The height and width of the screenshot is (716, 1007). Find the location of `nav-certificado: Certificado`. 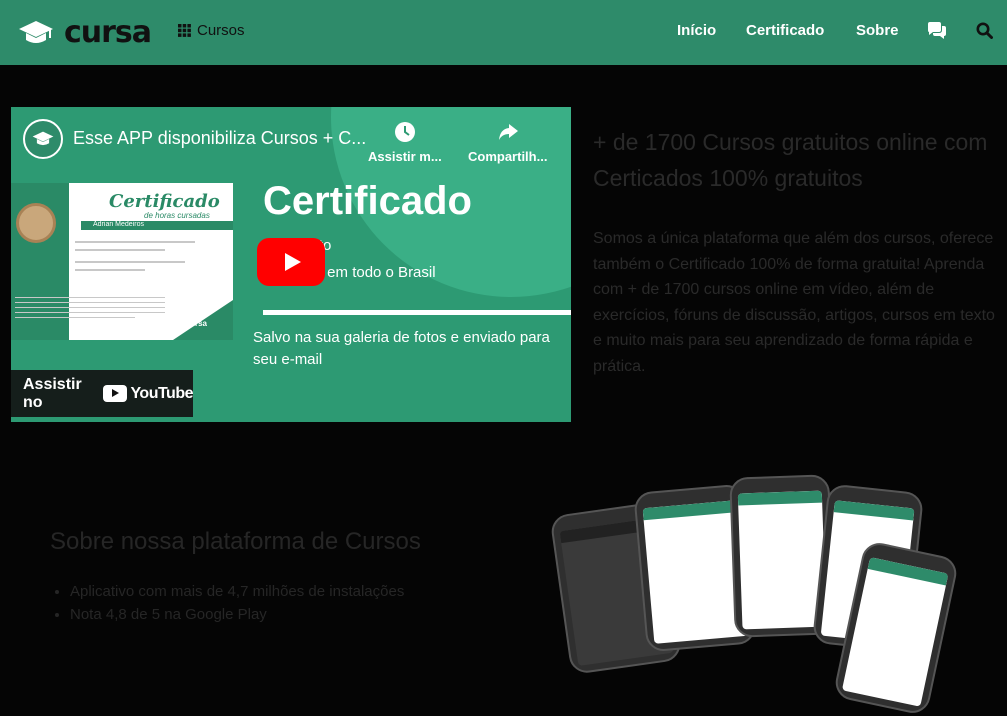

nav-certificado: Certificado is located at coordinates (785, 30).